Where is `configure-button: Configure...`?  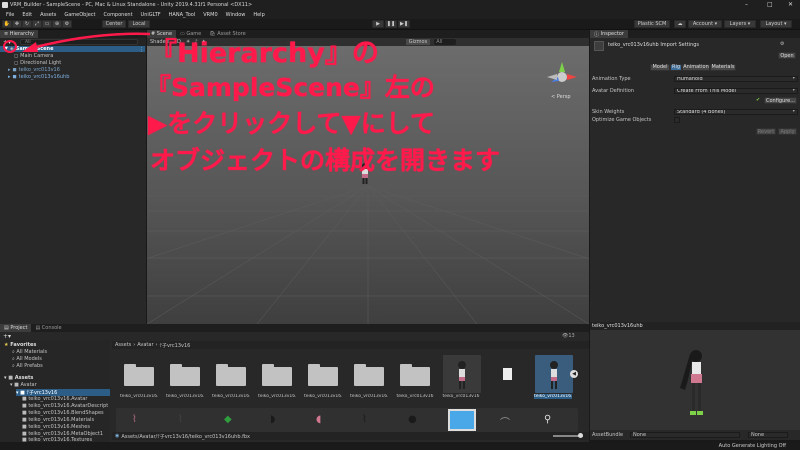
configure-button: Configure... is located at coordinates (780, 100).